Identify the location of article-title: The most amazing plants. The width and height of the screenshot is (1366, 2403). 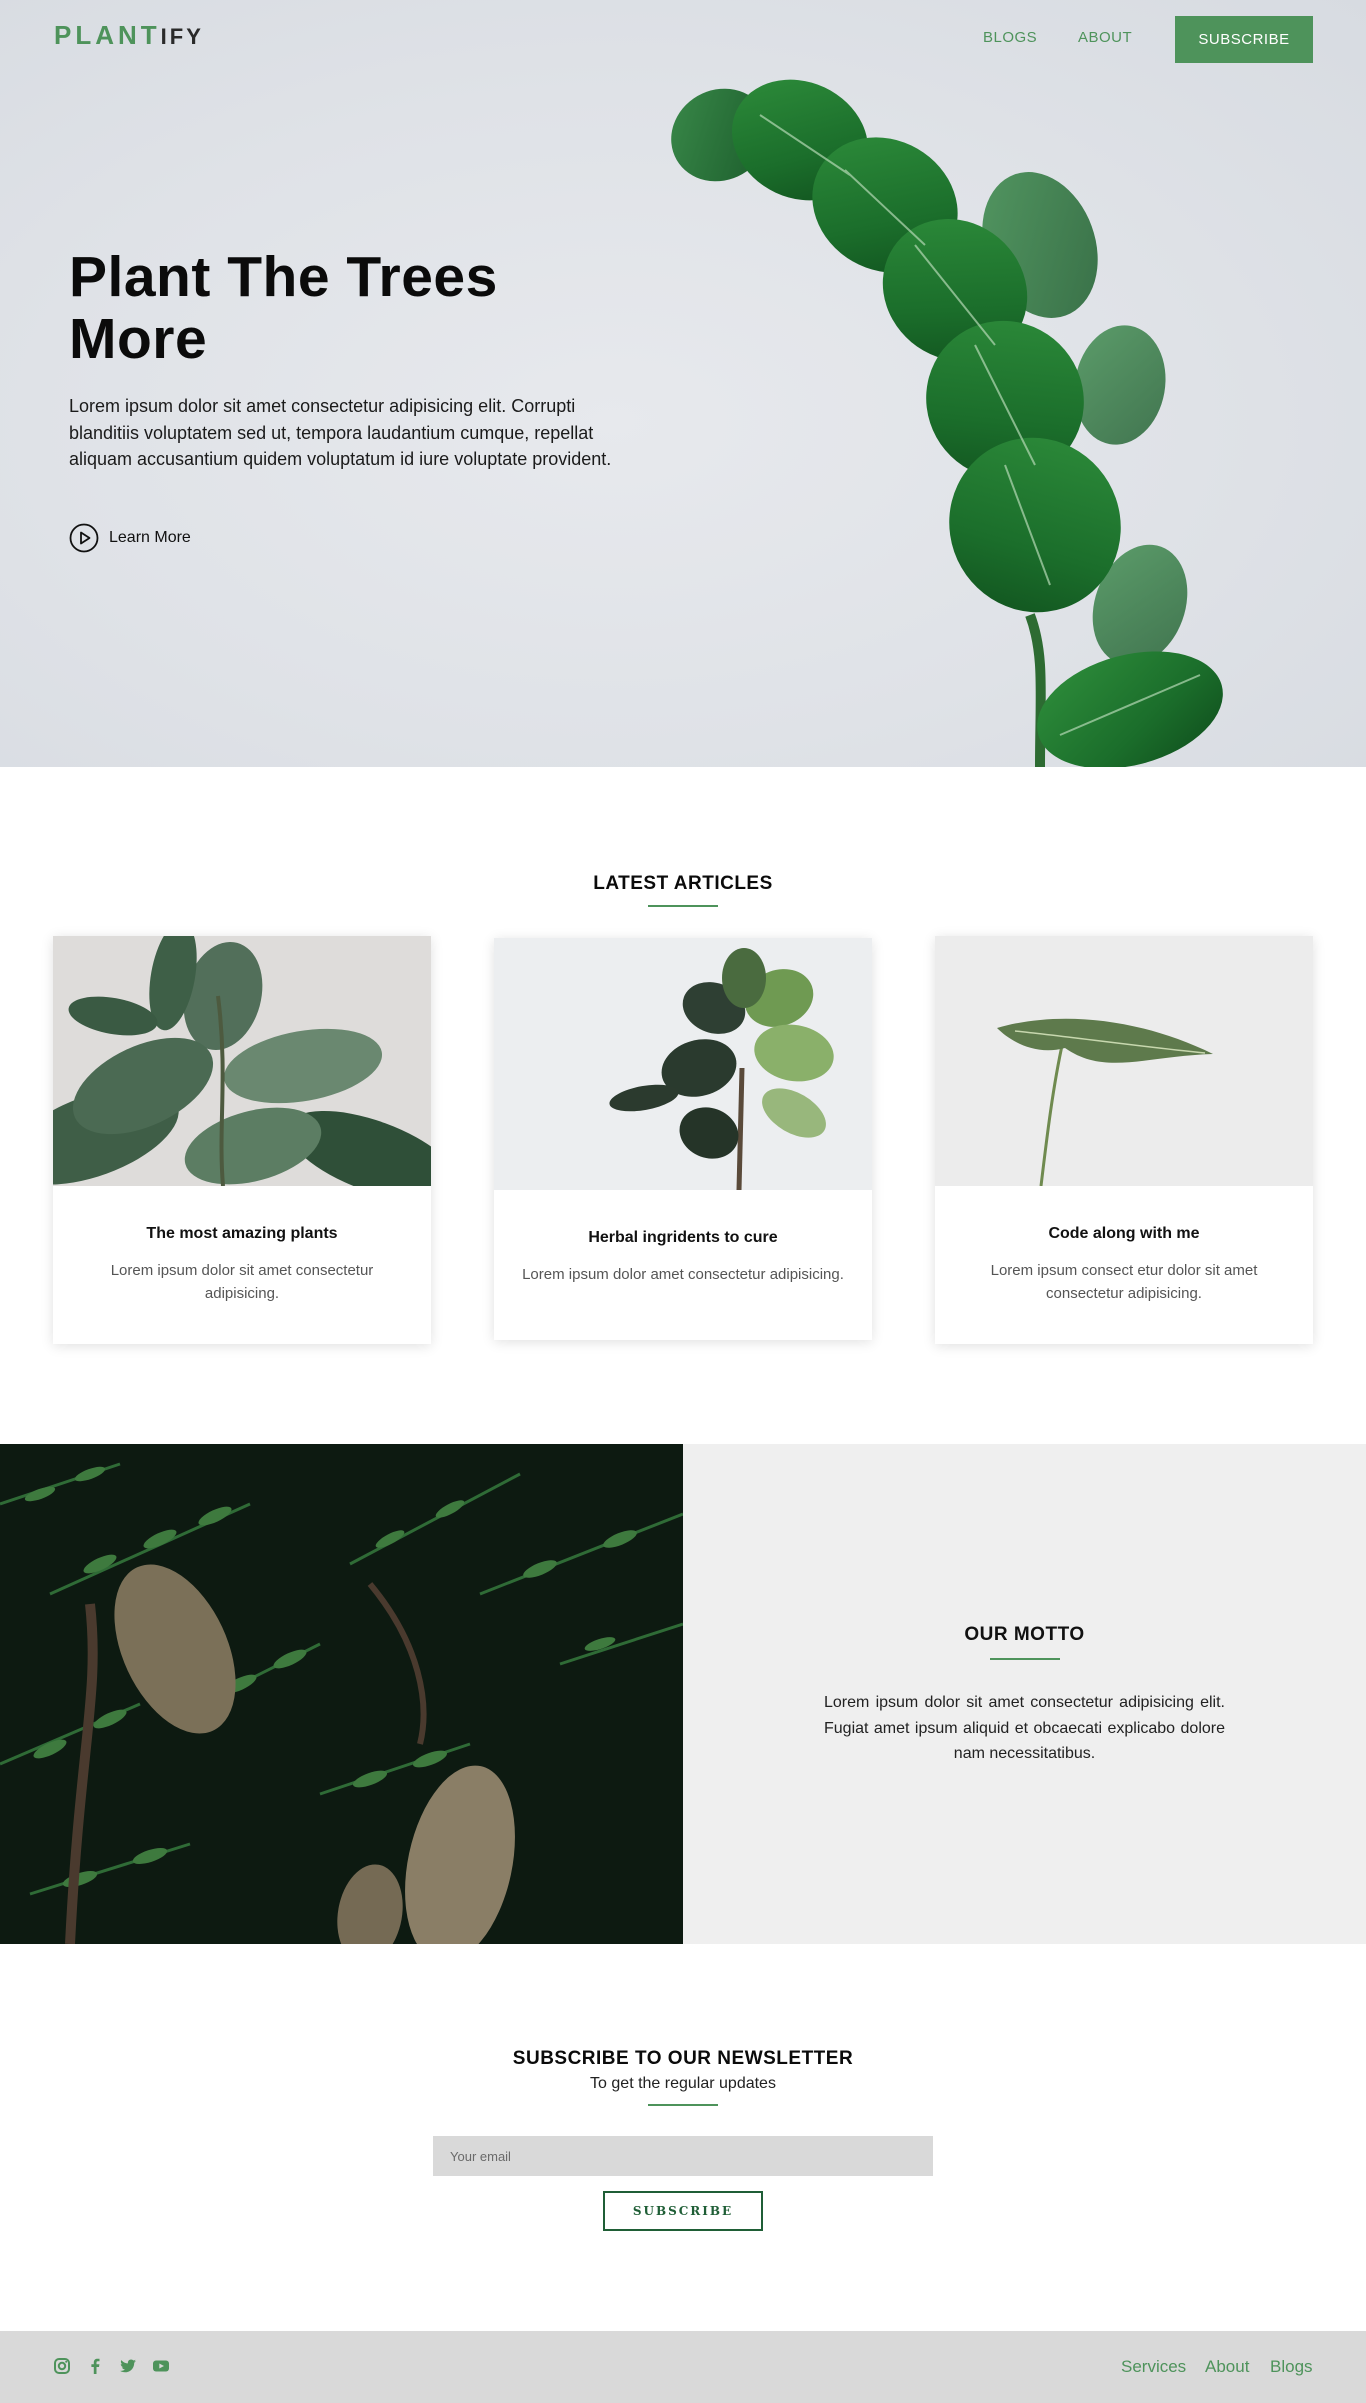
(242, 1234).